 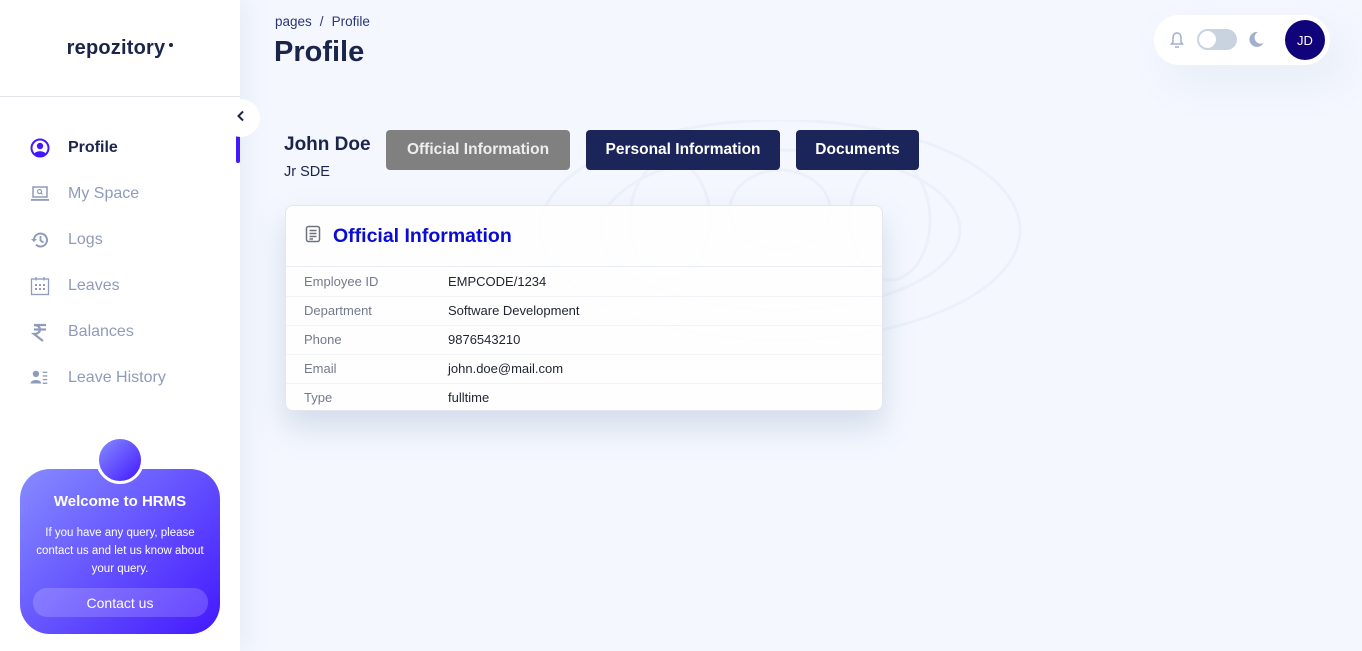 I want to click on sidebar-item-profile: Profile, so click(x=120, y=148).